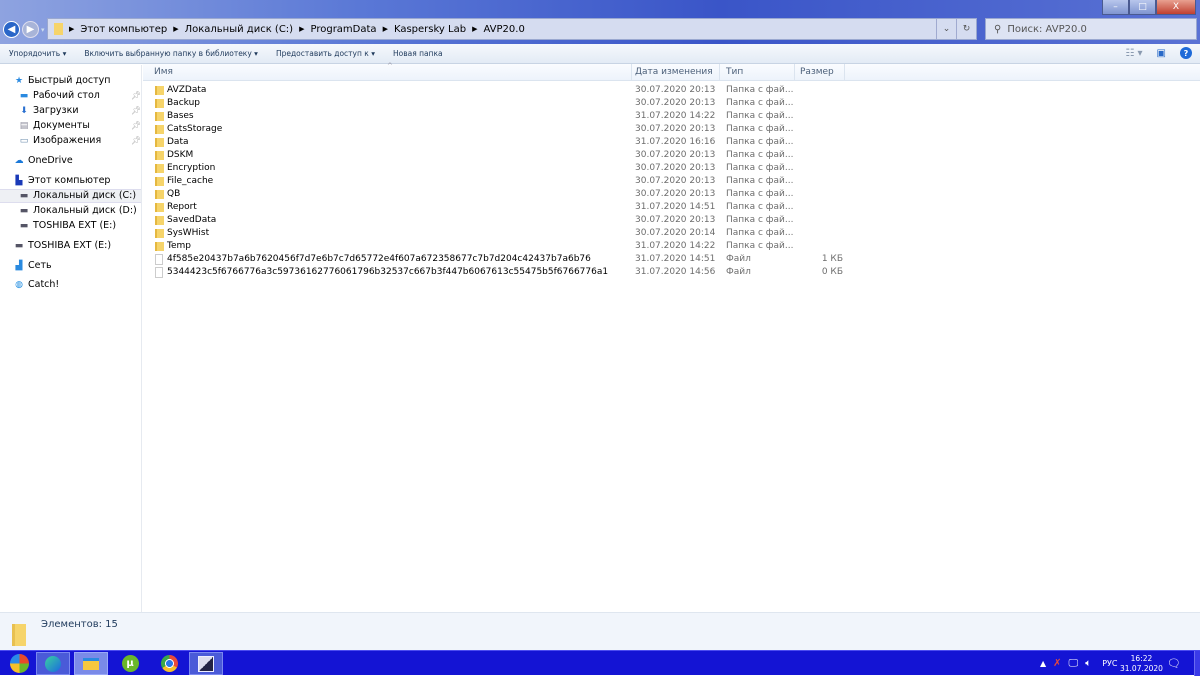  I want to click on sidebar-item-onedrive: ☁ OneDrive, so click(43, 160).